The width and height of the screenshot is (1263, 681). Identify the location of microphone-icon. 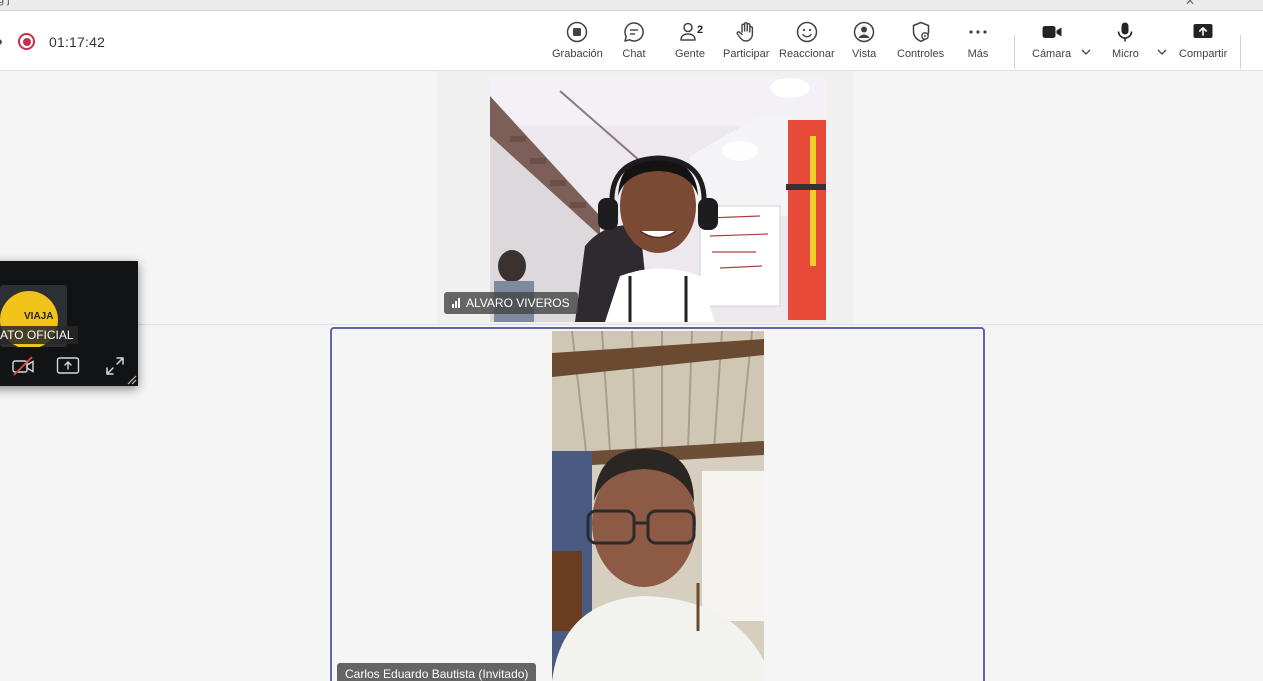
(1125, 32).